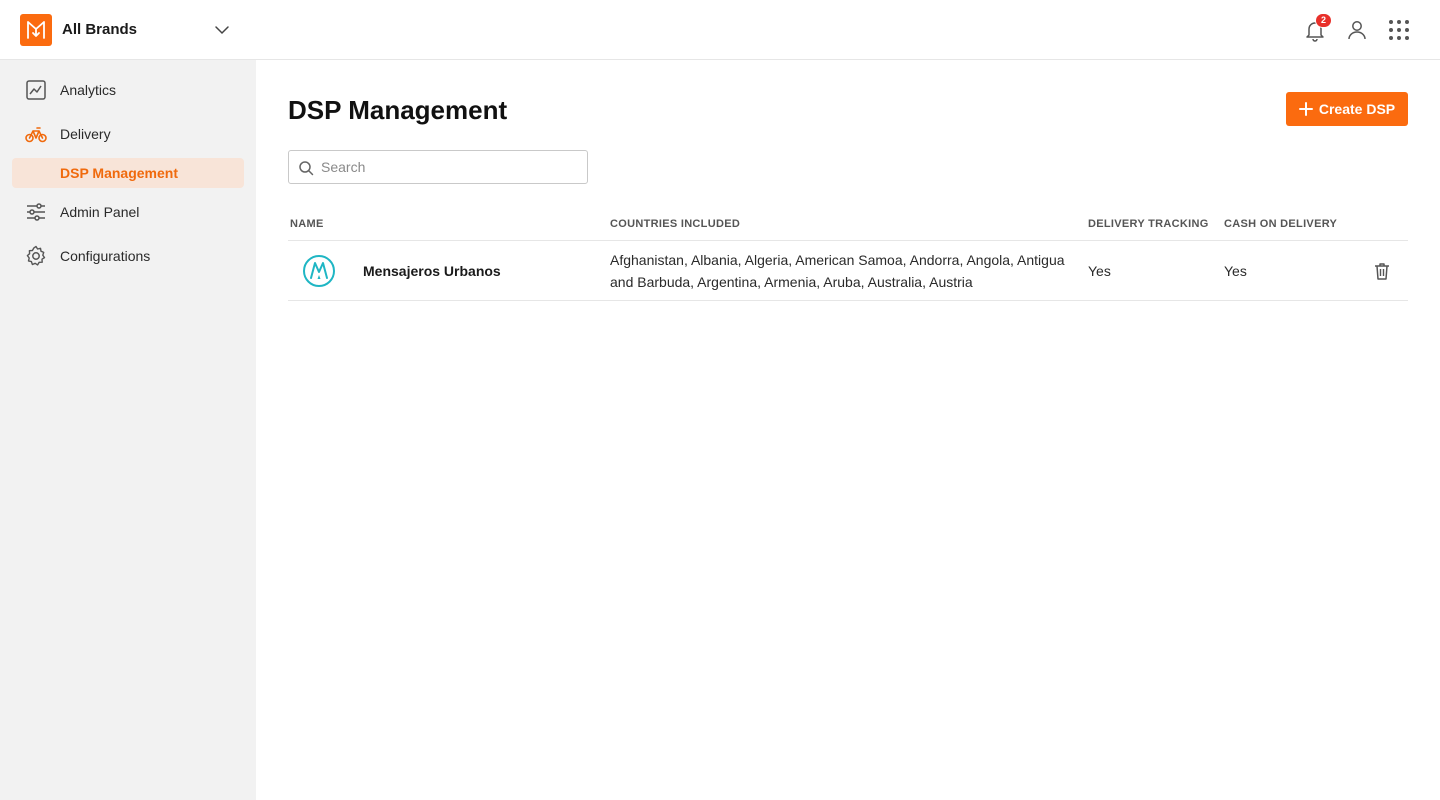  What do you see at coordinates (1280, 224) in the screenshot?
I see `column-header-cash-on-delivery: CASH ON DELIVERY` at bounding box center [1280, 224].